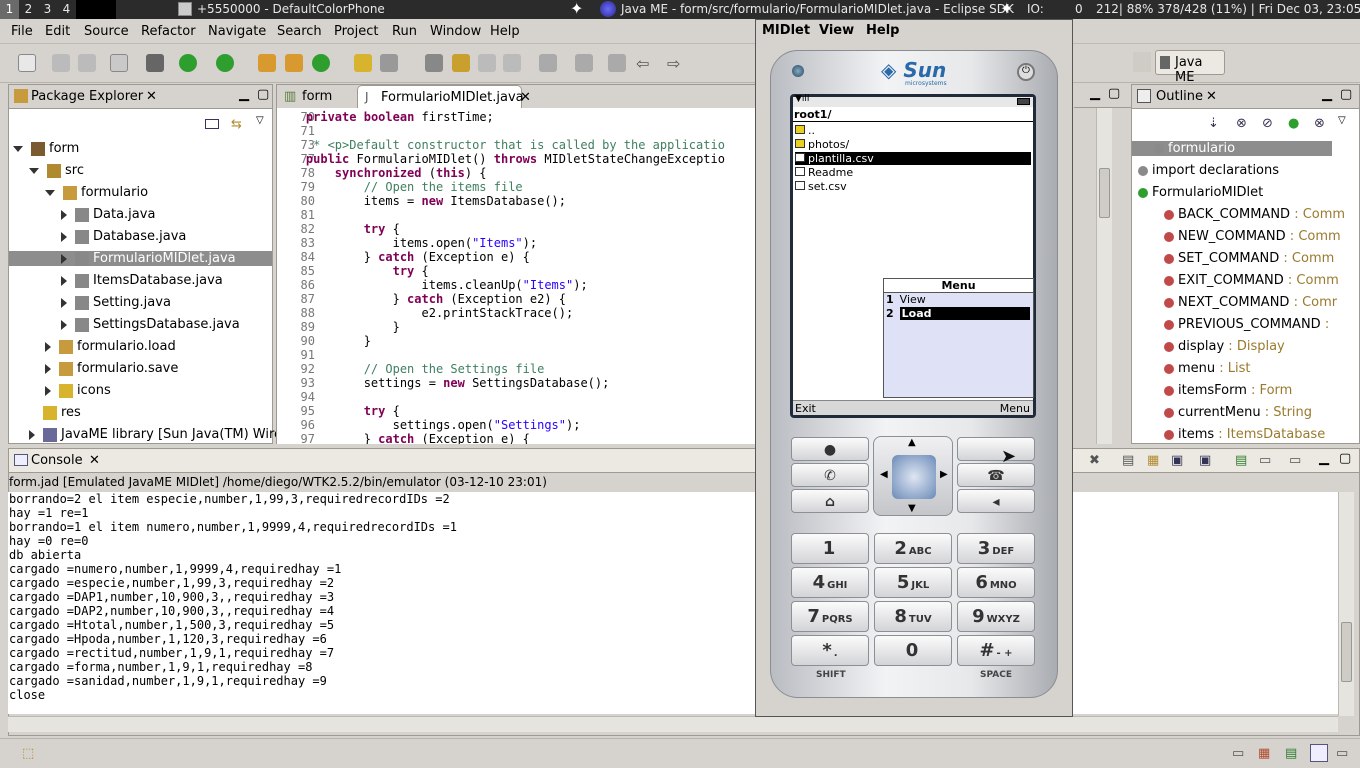 Image resolution: width=1360 pixels, height=768 pixels. Describe the element at coordinates (830, 650) in the screenshot. I see `key-*: *.` at that location.